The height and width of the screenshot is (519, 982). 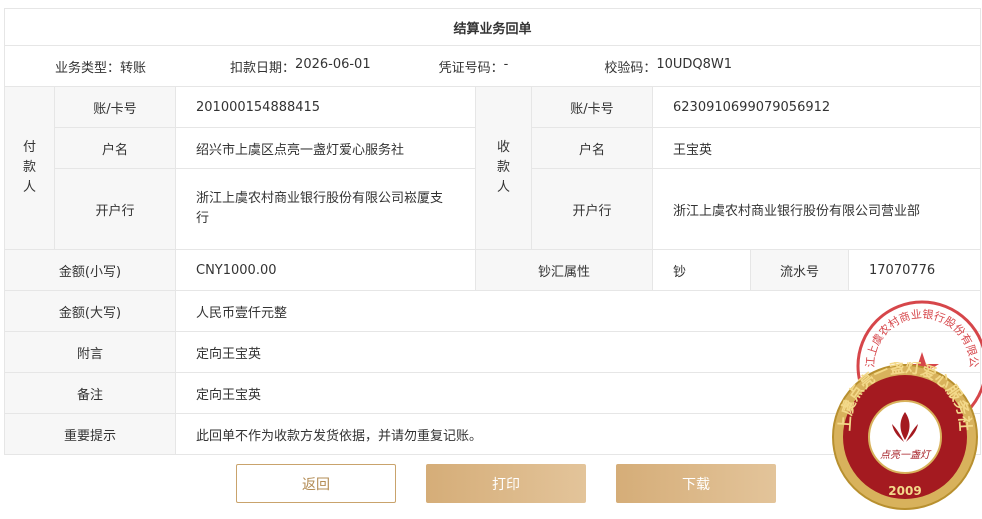 I want to click on payer-bank-label: 开户行, so click(x=115, y=209).